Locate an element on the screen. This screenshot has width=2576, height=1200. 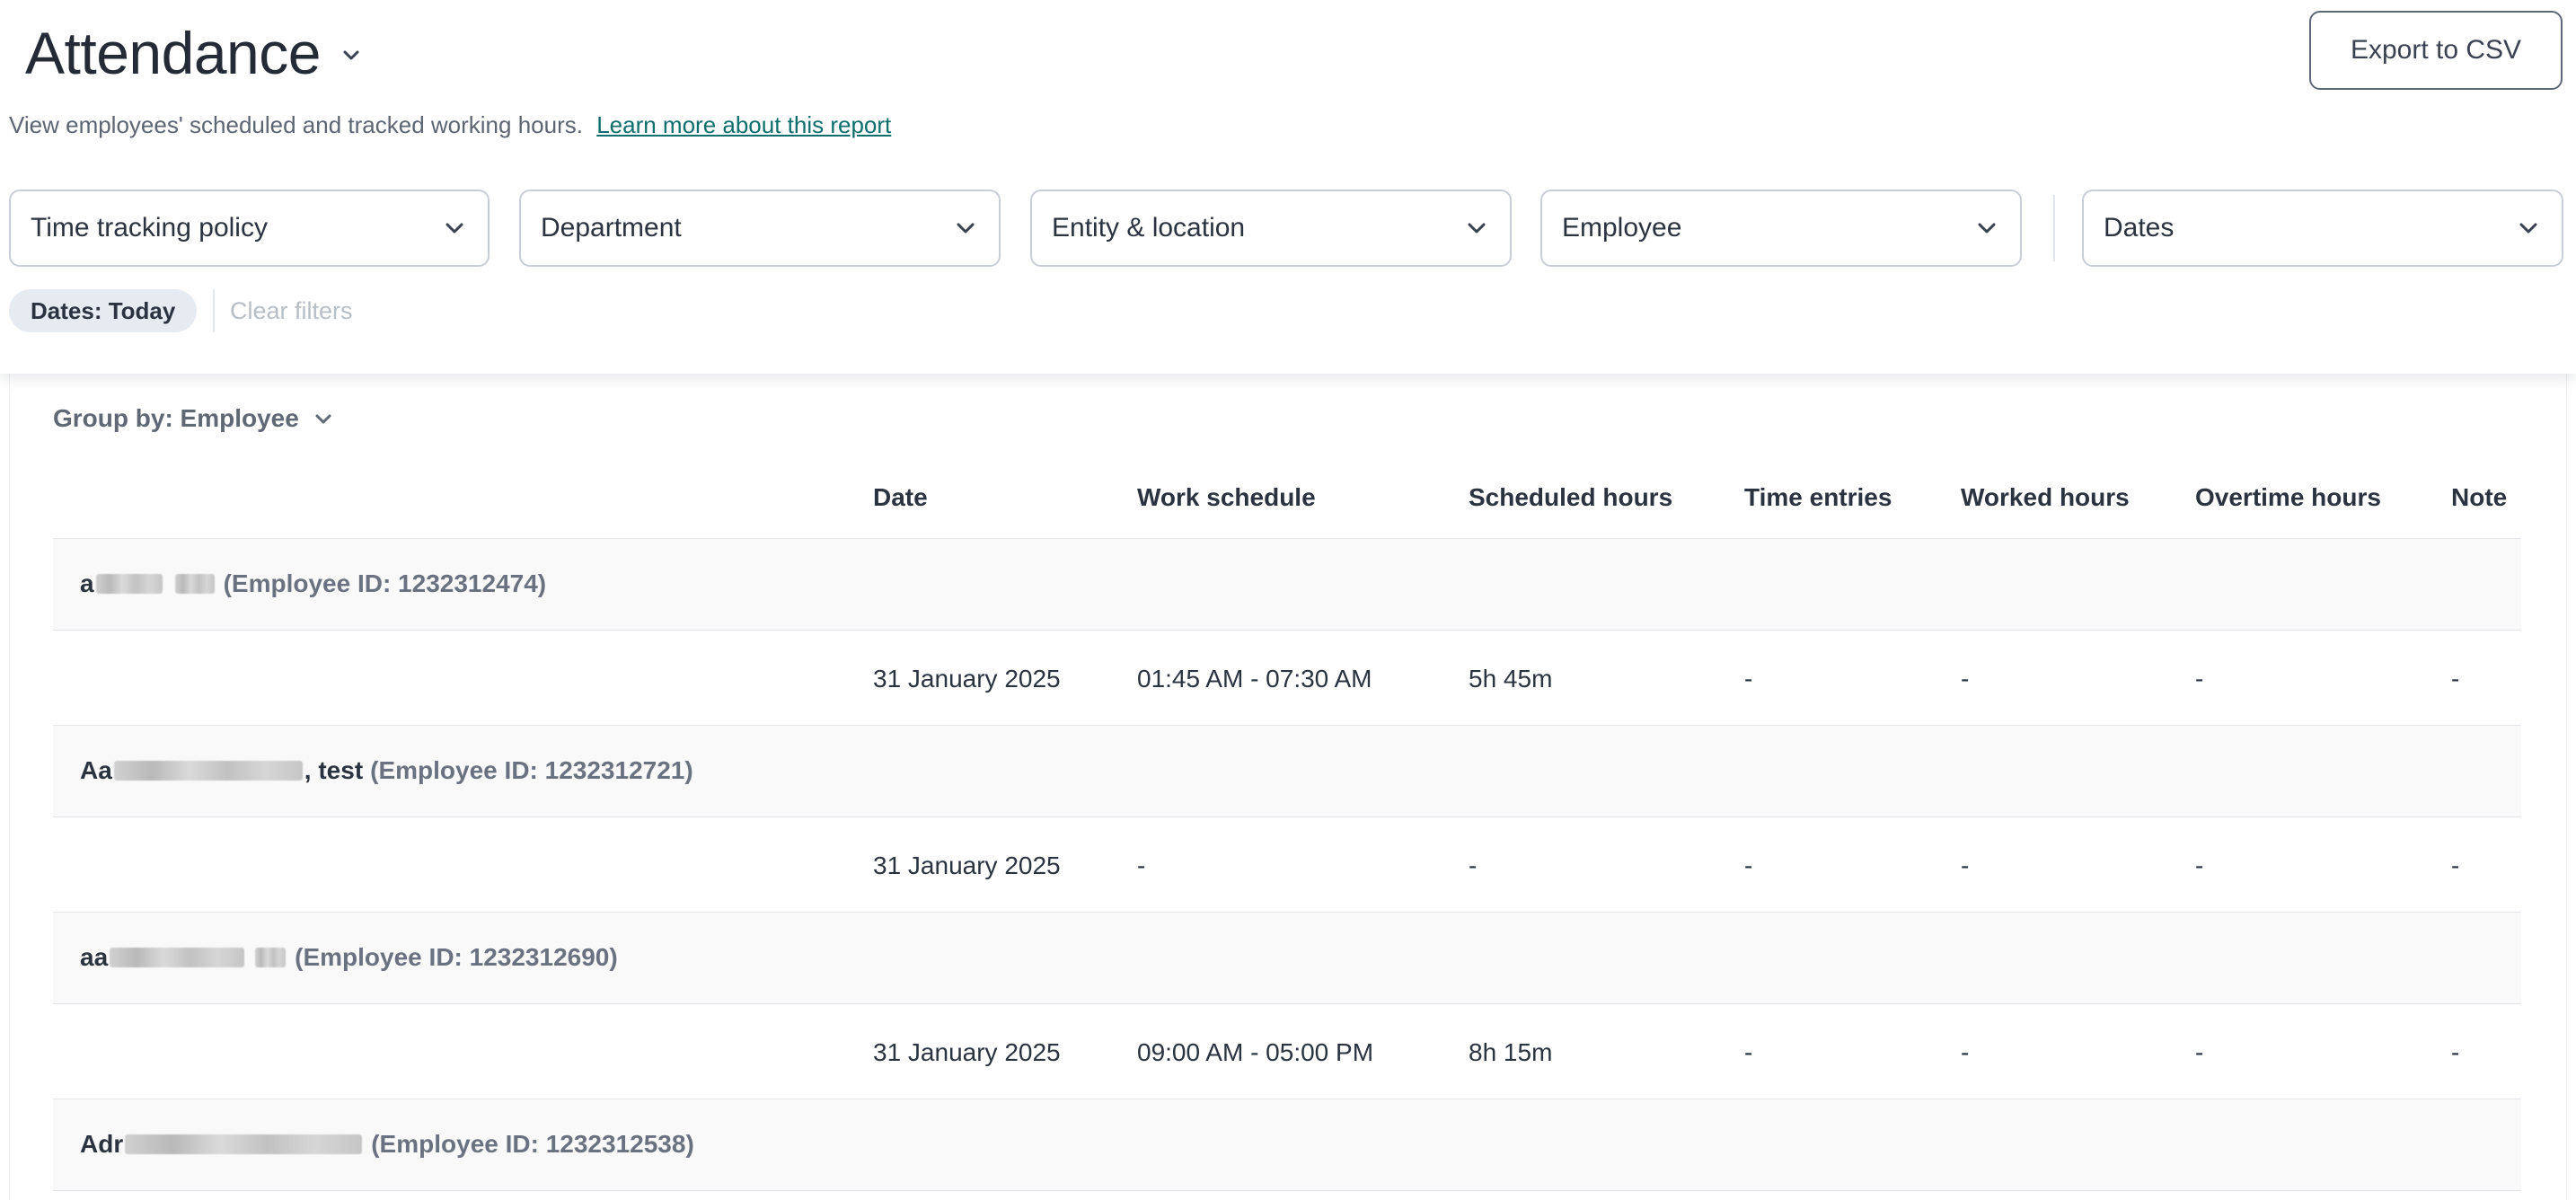
employee-name: a (Employee ID: 1232312474) is located at coordinates (313, 583).